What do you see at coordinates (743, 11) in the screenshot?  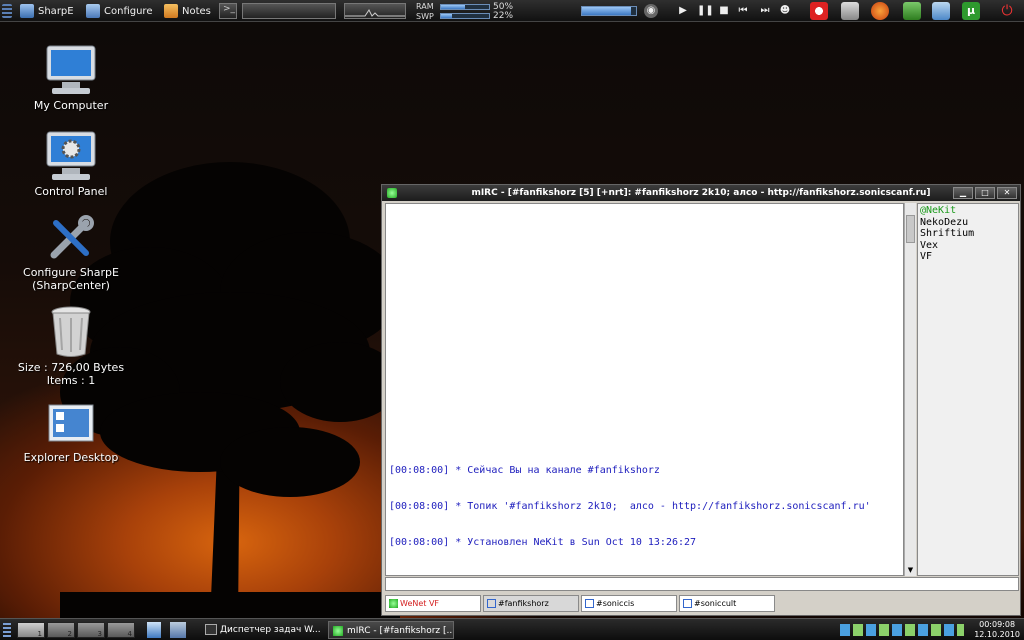 I see `previous-icon: ⏮` at bounding box center [743, 11].